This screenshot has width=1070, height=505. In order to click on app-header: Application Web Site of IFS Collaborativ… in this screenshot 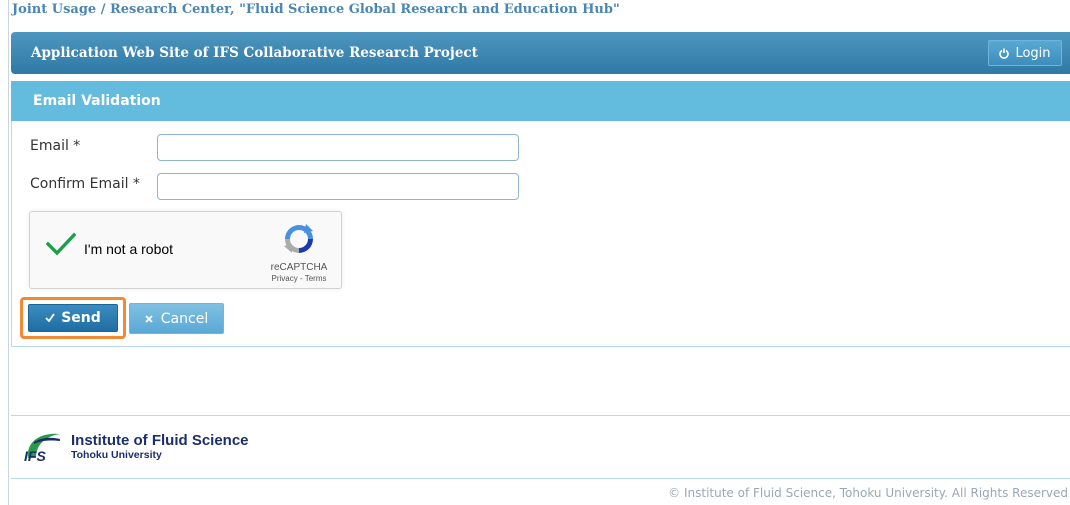, I will do `click(540, 53)`.